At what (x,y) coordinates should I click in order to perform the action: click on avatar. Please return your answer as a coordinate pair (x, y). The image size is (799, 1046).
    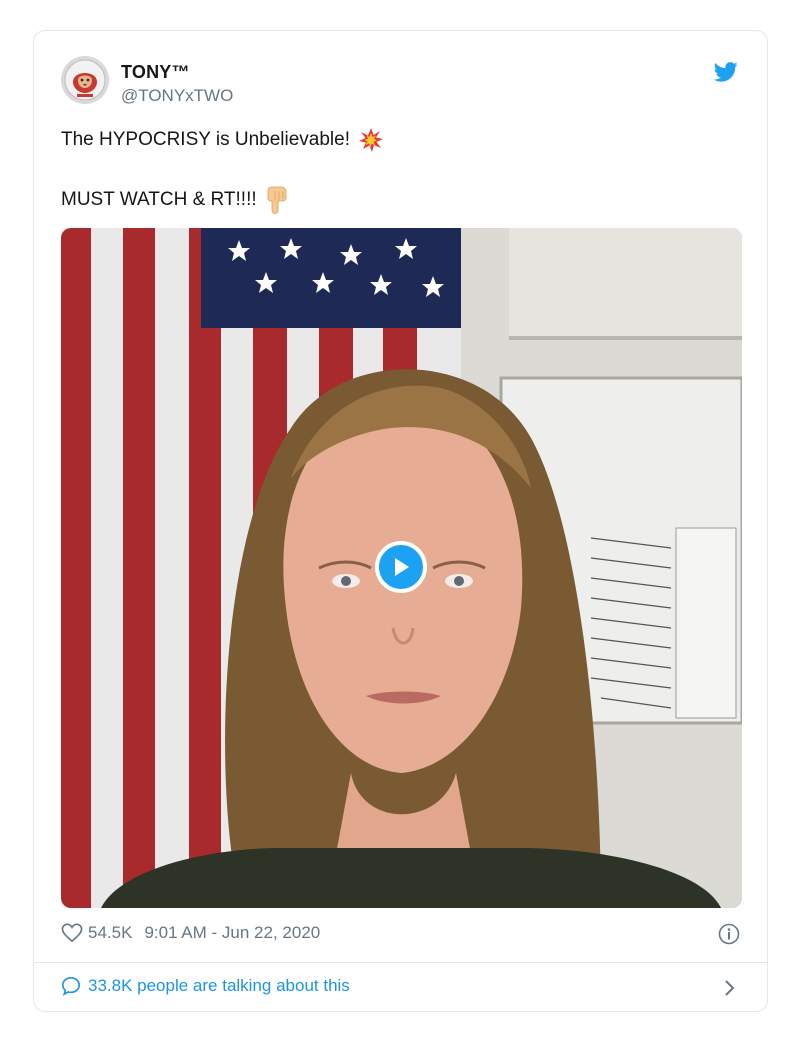
    Looking at the image, I should click on (85, 80).